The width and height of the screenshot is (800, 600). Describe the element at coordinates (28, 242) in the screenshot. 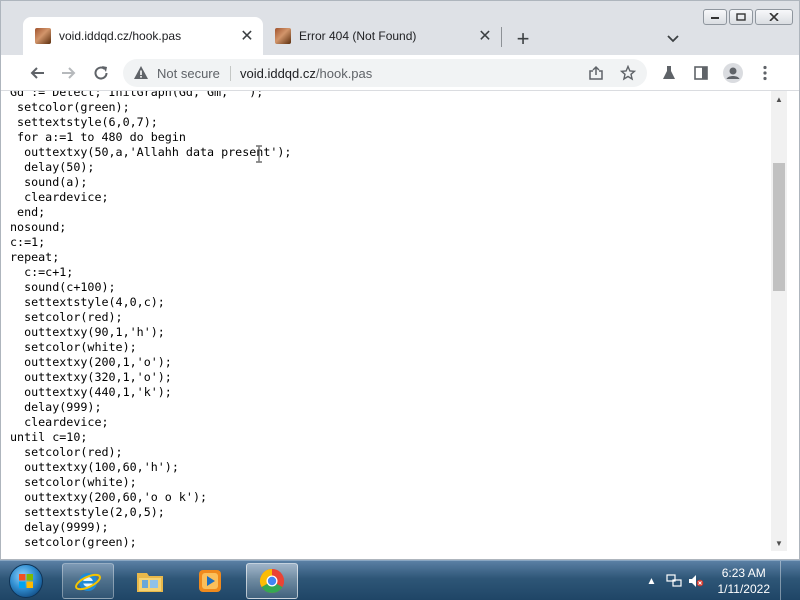

I see `code-line: c:=1;` at that location.